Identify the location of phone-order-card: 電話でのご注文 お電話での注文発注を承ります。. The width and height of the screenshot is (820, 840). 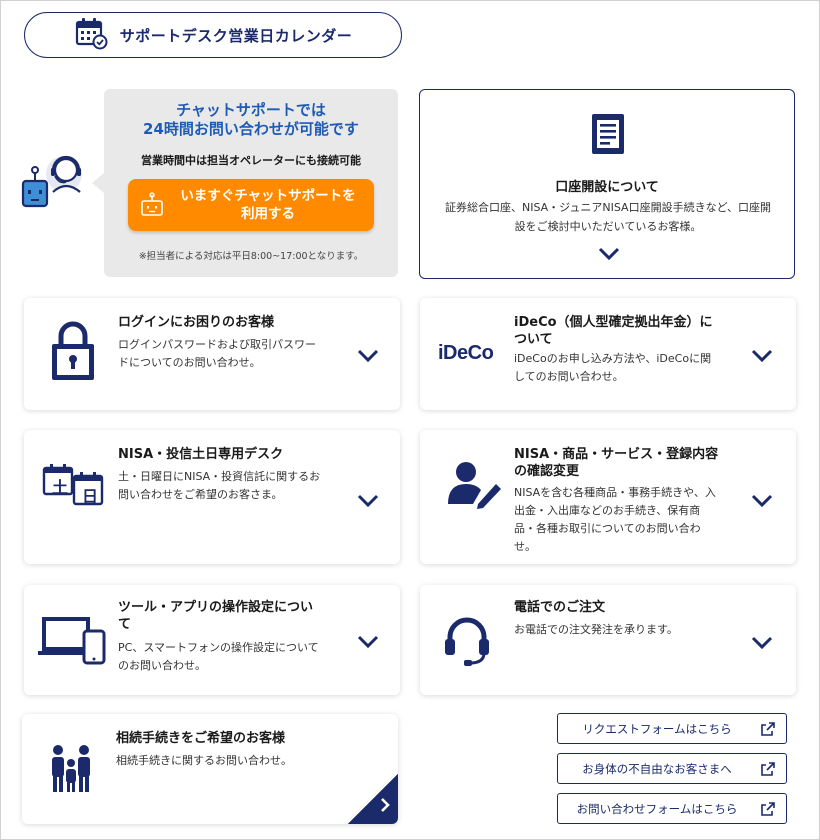
(608, 640).